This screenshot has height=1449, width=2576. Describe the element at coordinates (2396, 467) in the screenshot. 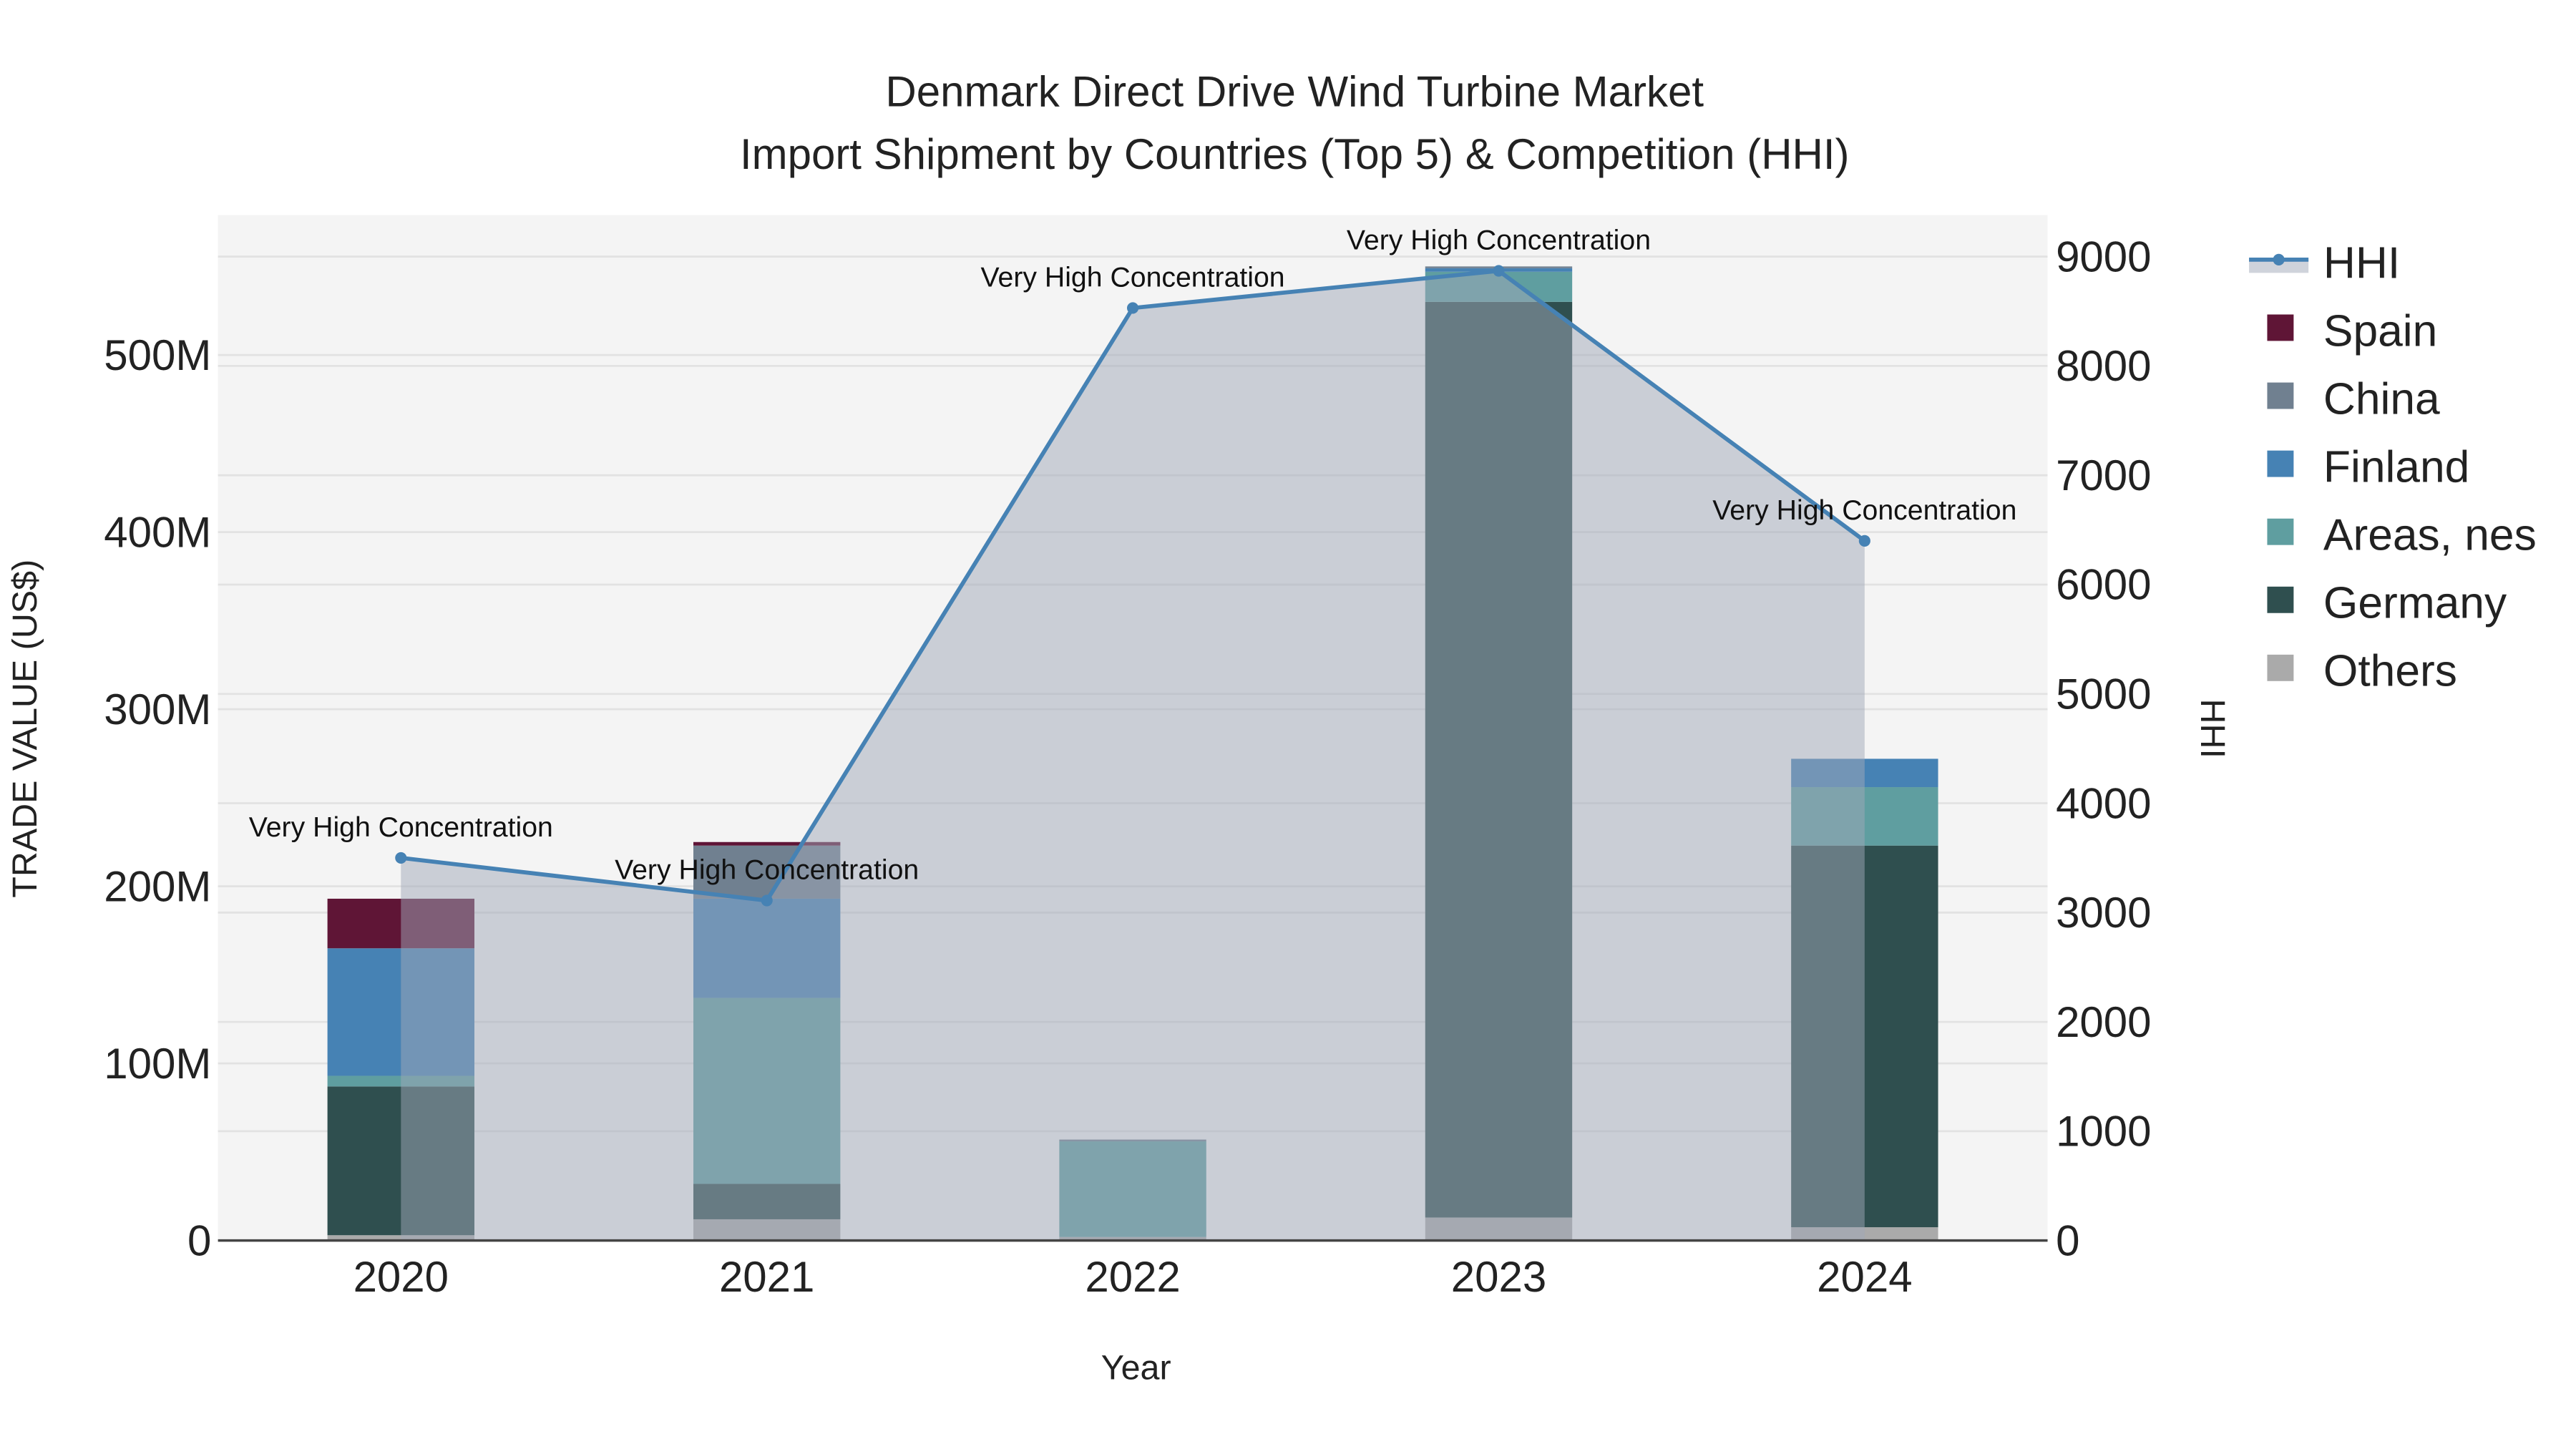

I see `legend-label: Finland` at that location.